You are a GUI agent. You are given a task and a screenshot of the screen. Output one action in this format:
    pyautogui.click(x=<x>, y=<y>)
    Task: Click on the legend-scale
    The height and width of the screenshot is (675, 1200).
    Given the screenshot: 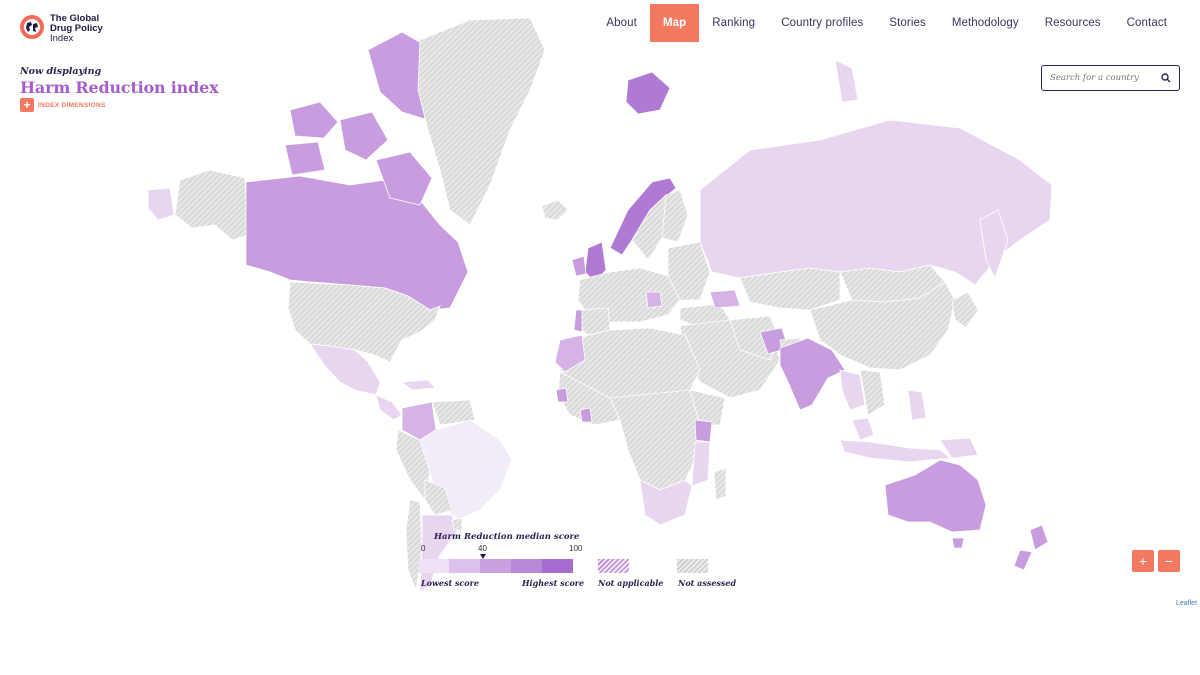 What is the action you would take?
    pyautogui.click(x=495, y=566)
    